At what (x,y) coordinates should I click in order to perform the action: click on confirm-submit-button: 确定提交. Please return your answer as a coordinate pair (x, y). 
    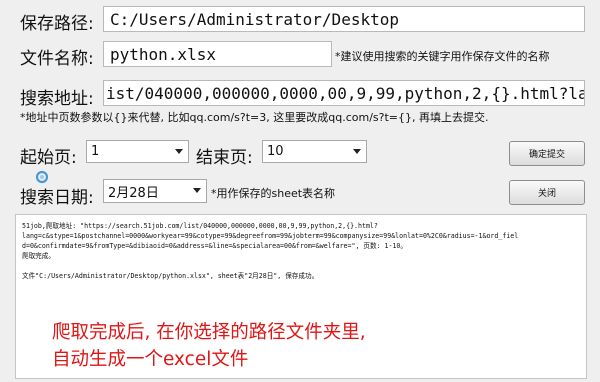
    Looking at the image, I should click on (547, 153).